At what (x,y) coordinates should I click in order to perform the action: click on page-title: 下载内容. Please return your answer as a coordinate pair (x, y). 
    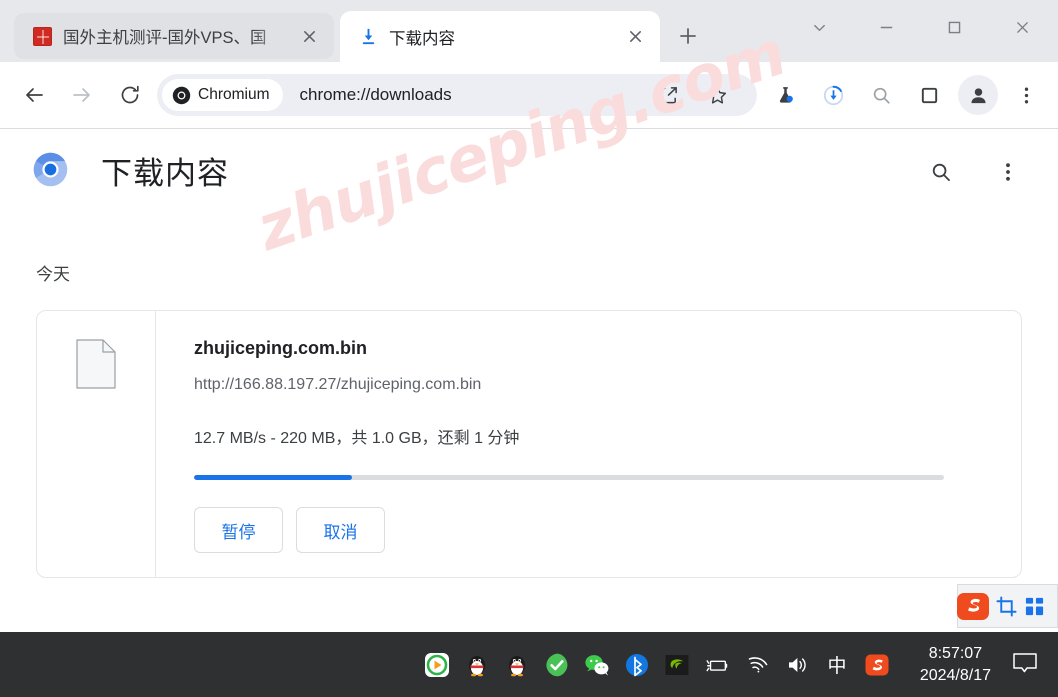
    Looking at the image, I should click on (165, 173).